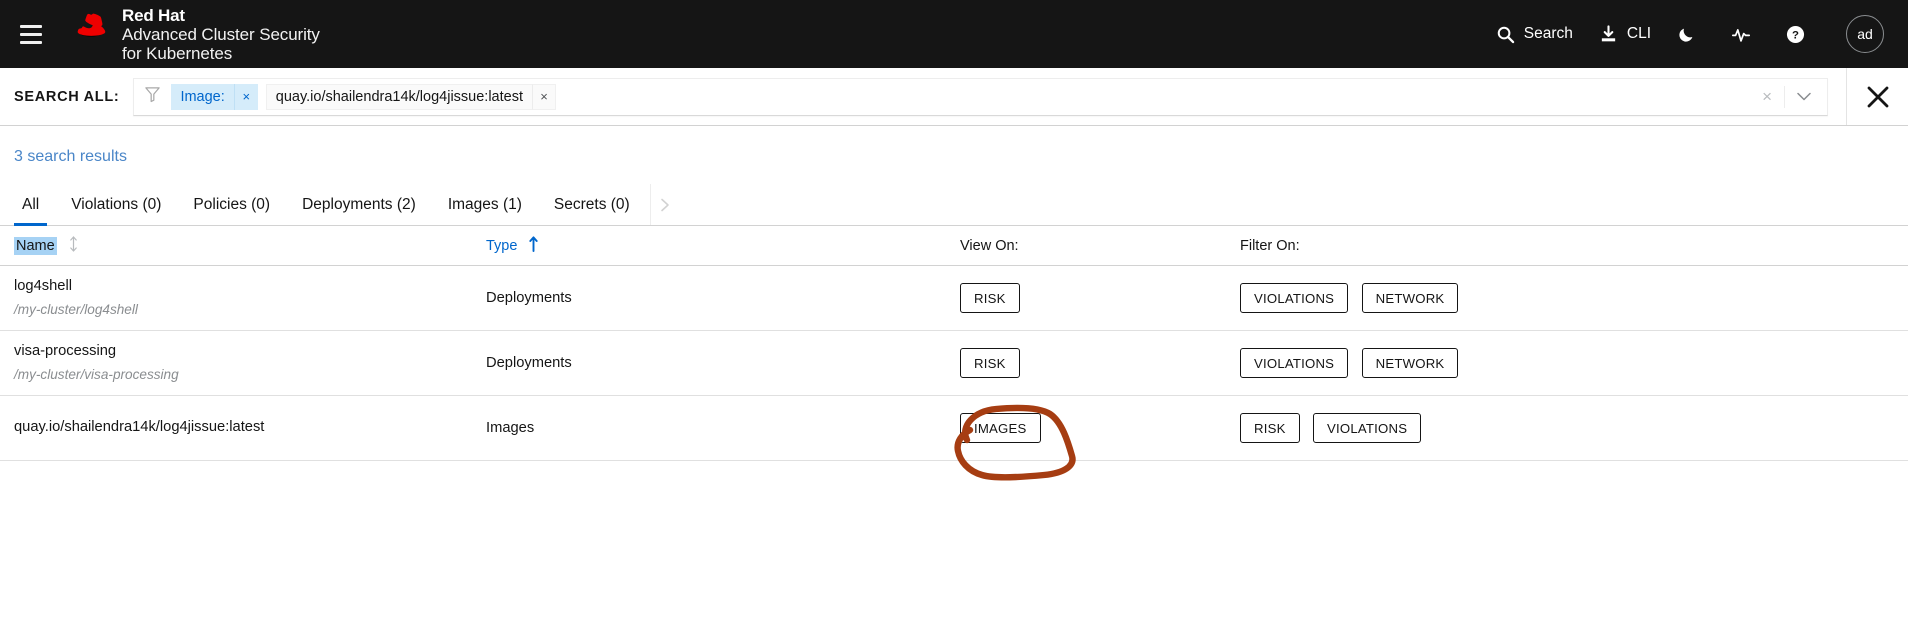 The width and height of the screenshot is (1908, 617). I want to click on dark-mode-toggle, so click(1691, 34).